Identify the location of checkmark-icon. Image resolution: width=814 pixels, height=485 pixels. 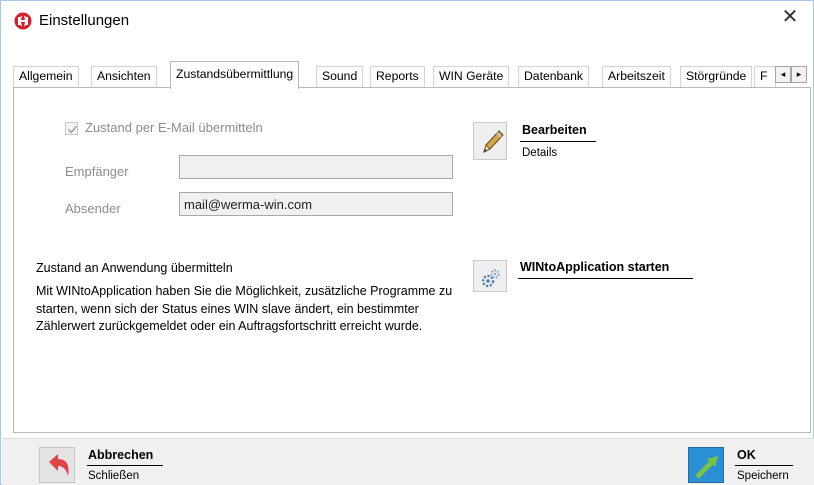
(73, 129).